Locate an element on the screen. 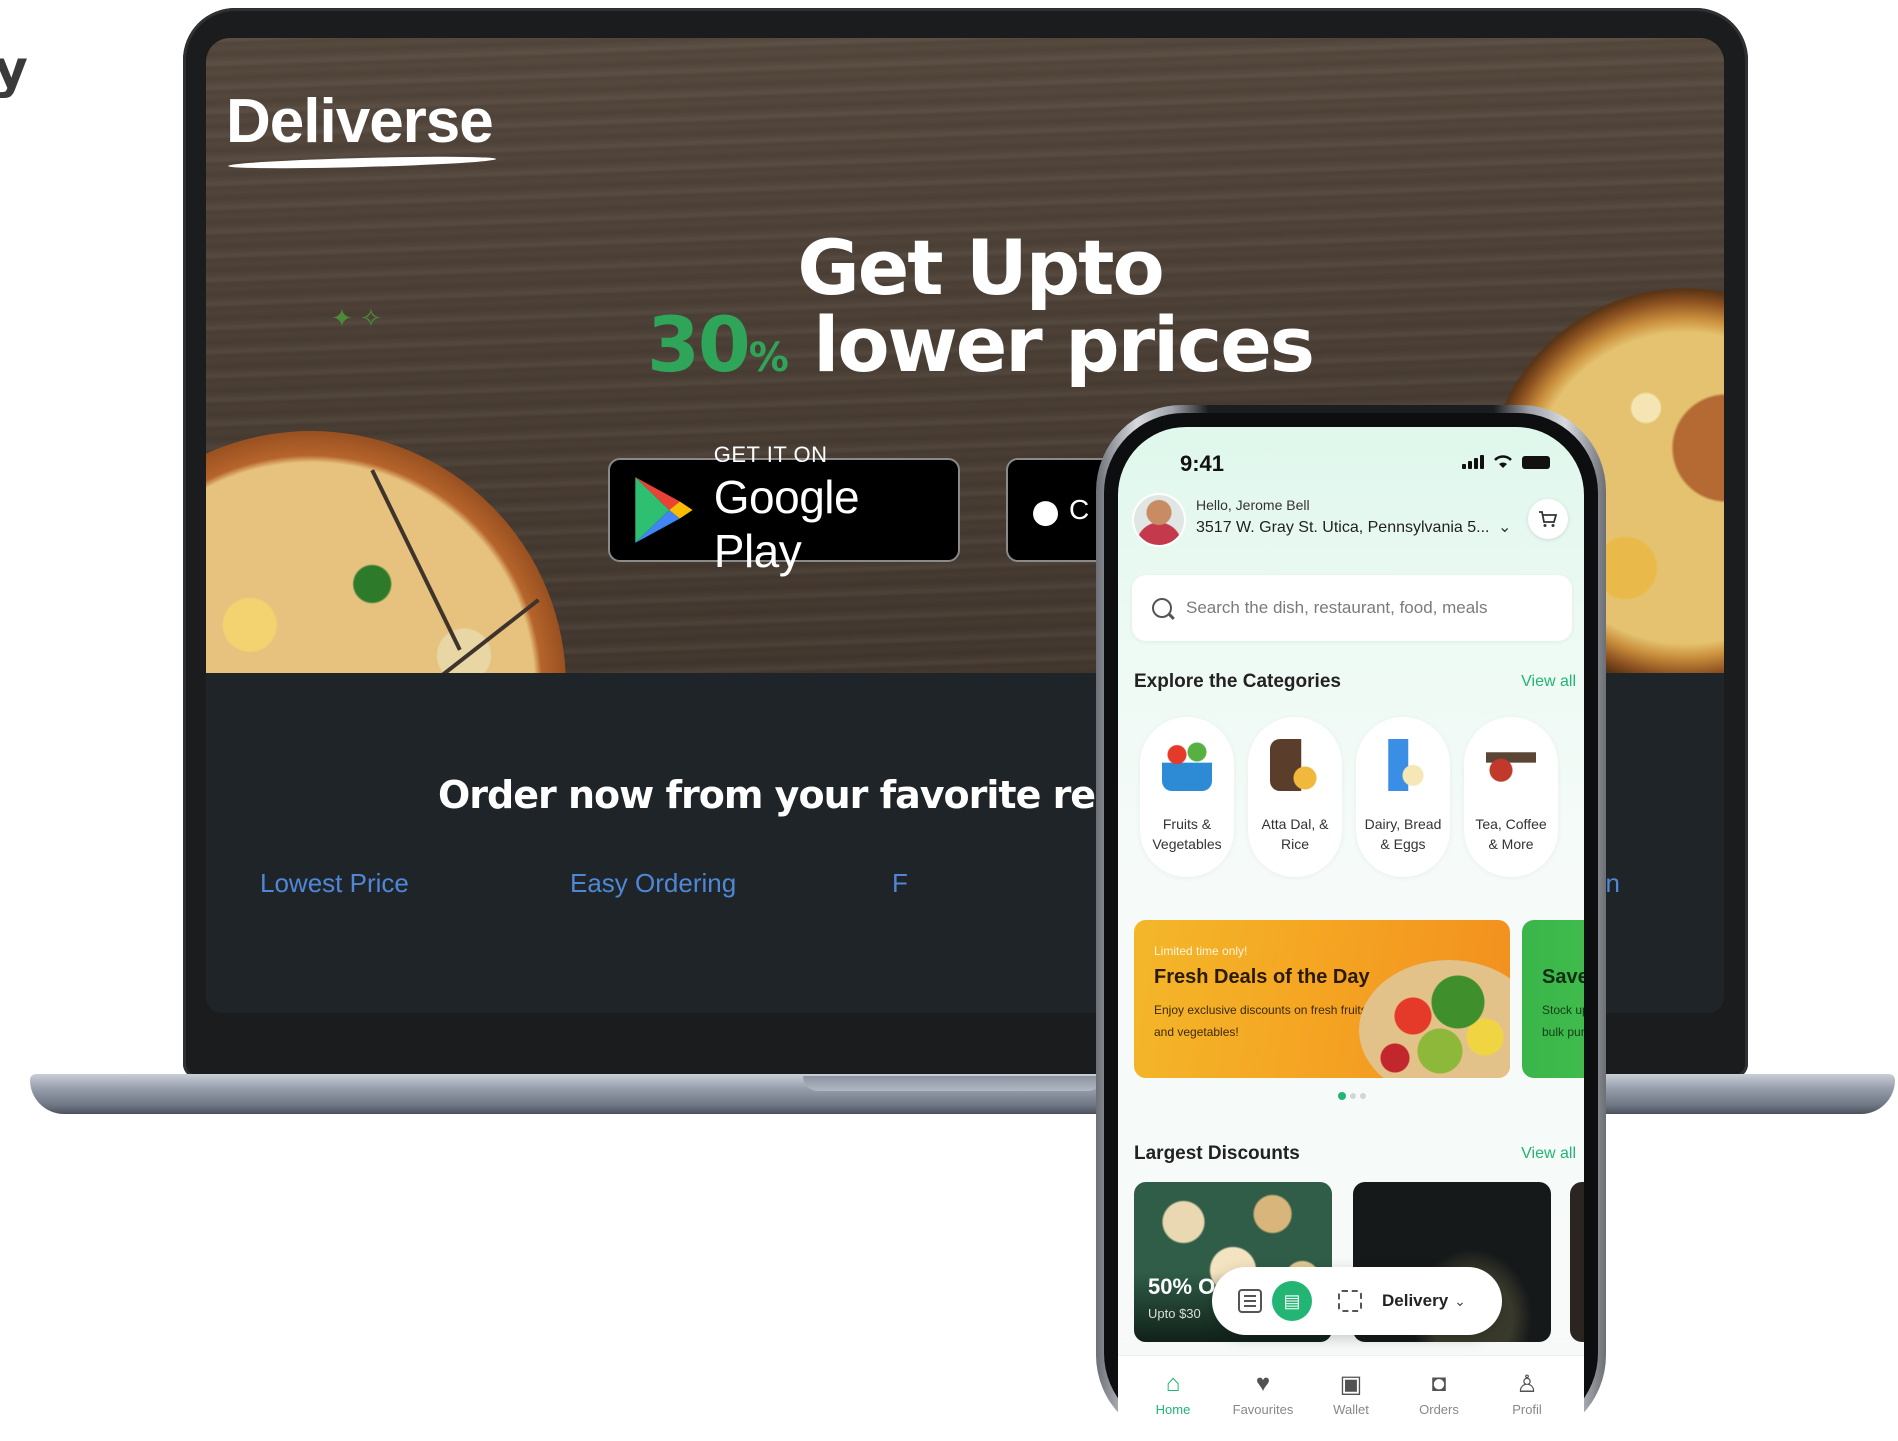 The height and width of the screenshot is (1441, 1898). atta-dal-rice-icon is located at coordinates (1295, 765).